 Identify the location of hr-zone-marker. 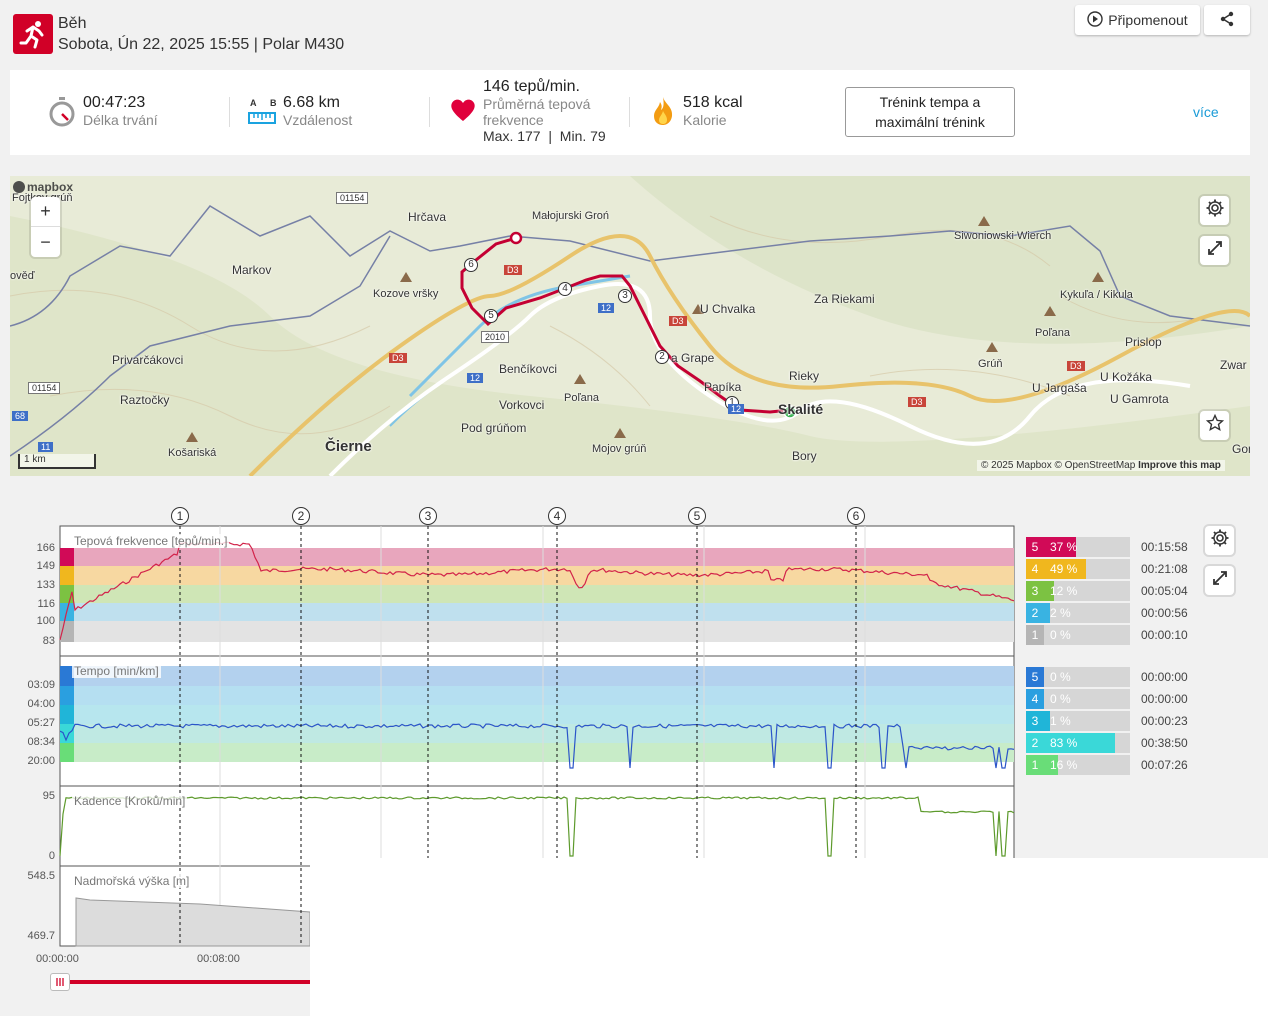
(67, 575).